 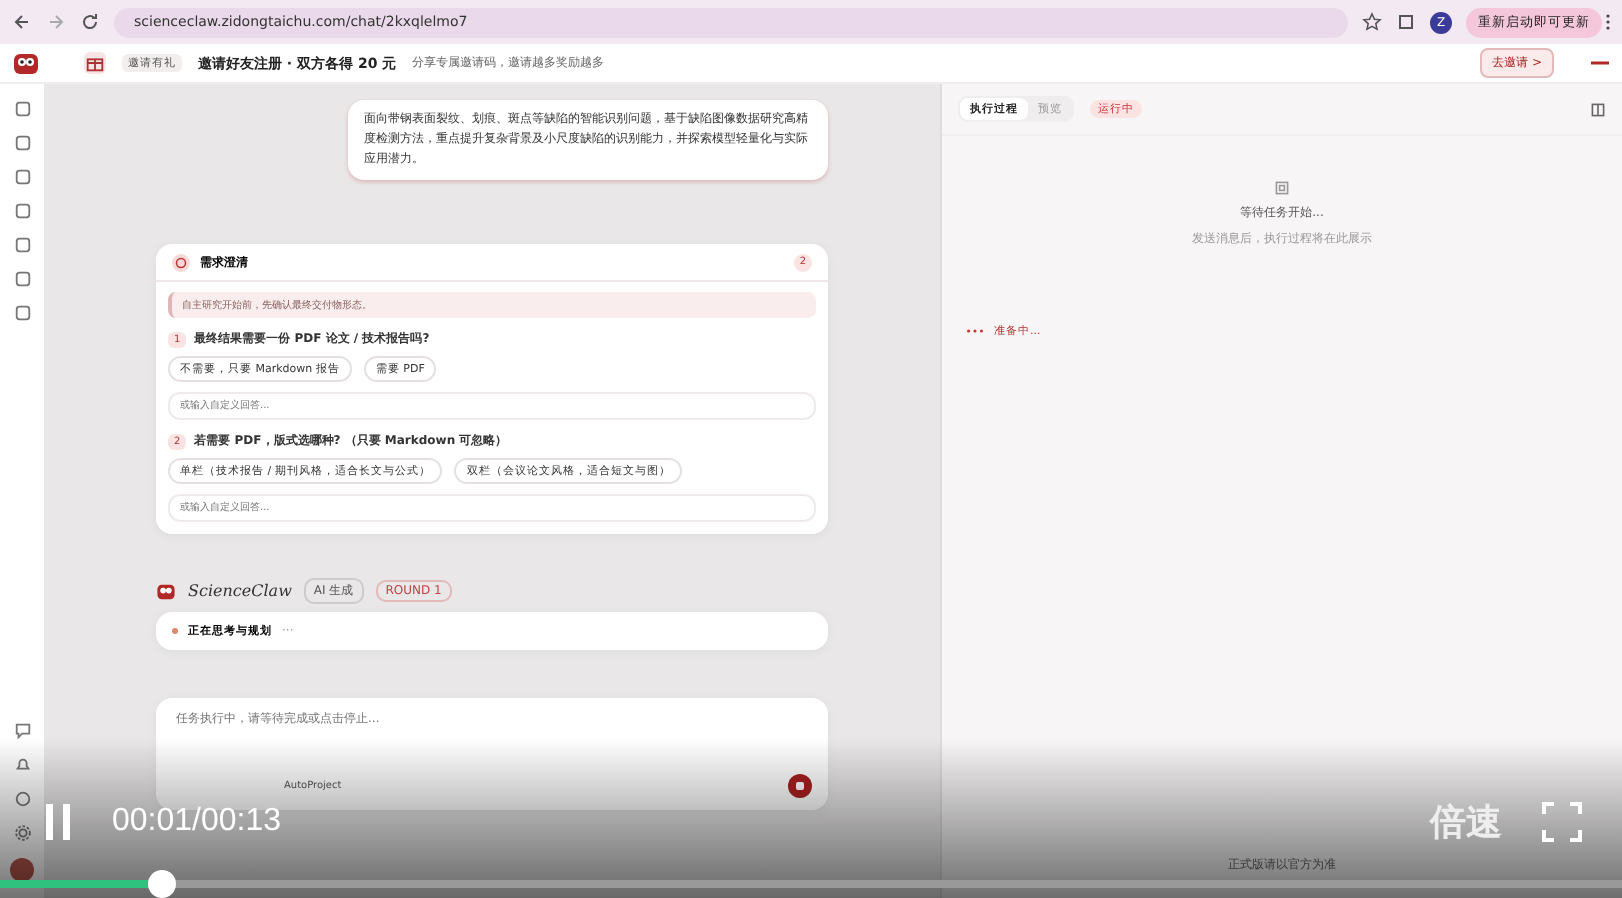 I want to click on assistant-name: ScienceClaw, so click(x=240, y=591).